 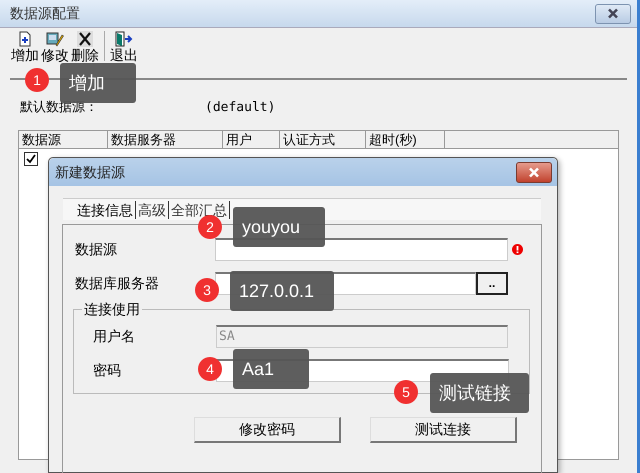 What do you see at coordinates (114, 336) in the screenshot?
I see `field-label: 用户名` at bounding box center [114, 336].